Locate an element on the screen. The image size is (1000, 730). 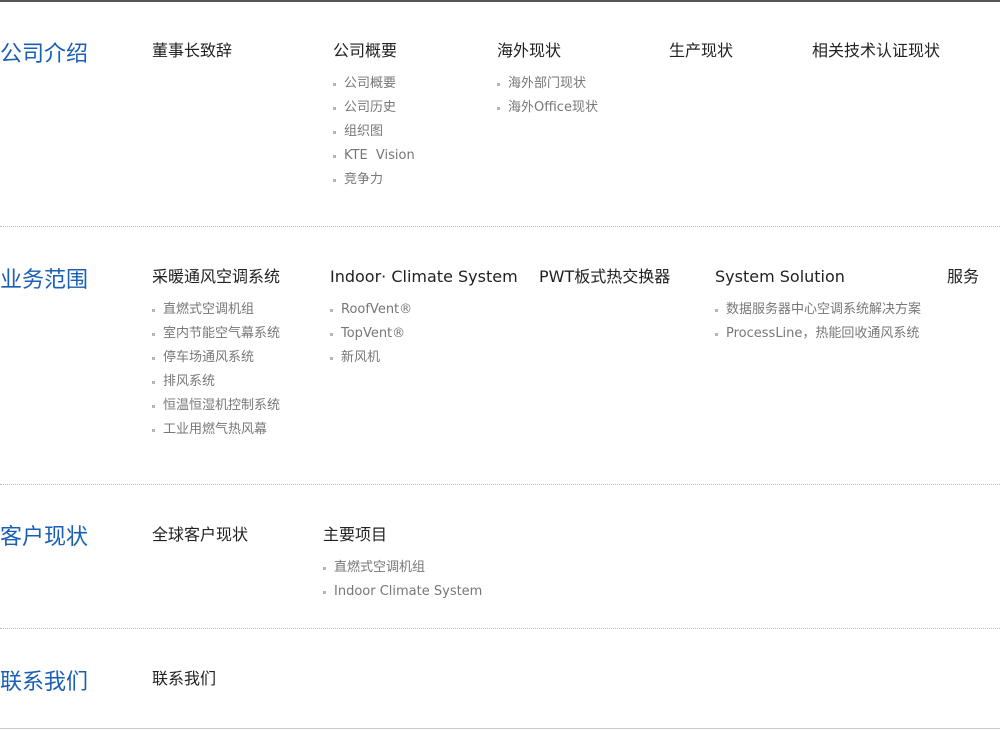
column: PWT板式热交换器 is located at coordinates (604, 277).